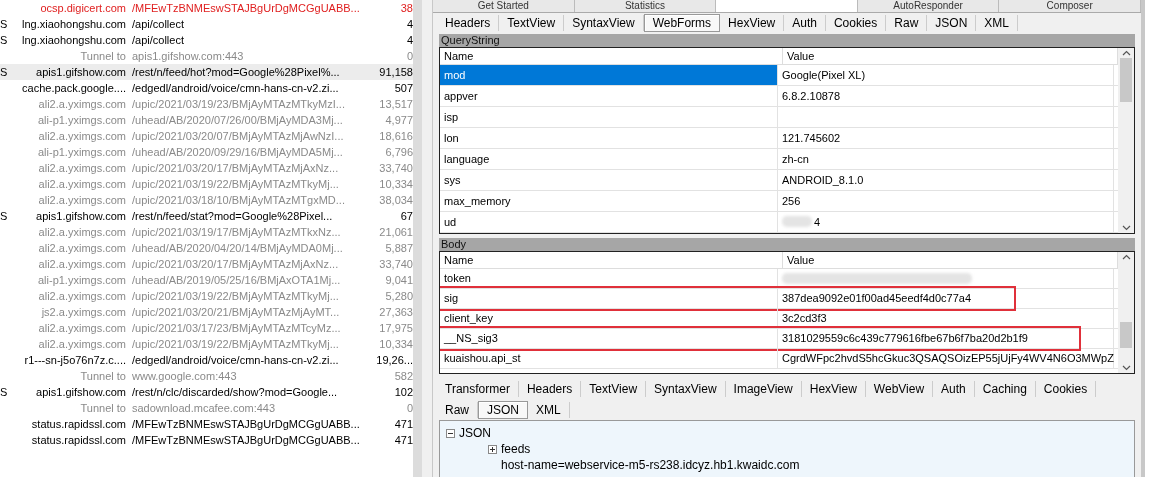 This screenshot has width=1168, height=477. What do you see at coordinates (682, 23) in the screenshot?
I see `tab: WebForms` at bounding box center [682, 23].